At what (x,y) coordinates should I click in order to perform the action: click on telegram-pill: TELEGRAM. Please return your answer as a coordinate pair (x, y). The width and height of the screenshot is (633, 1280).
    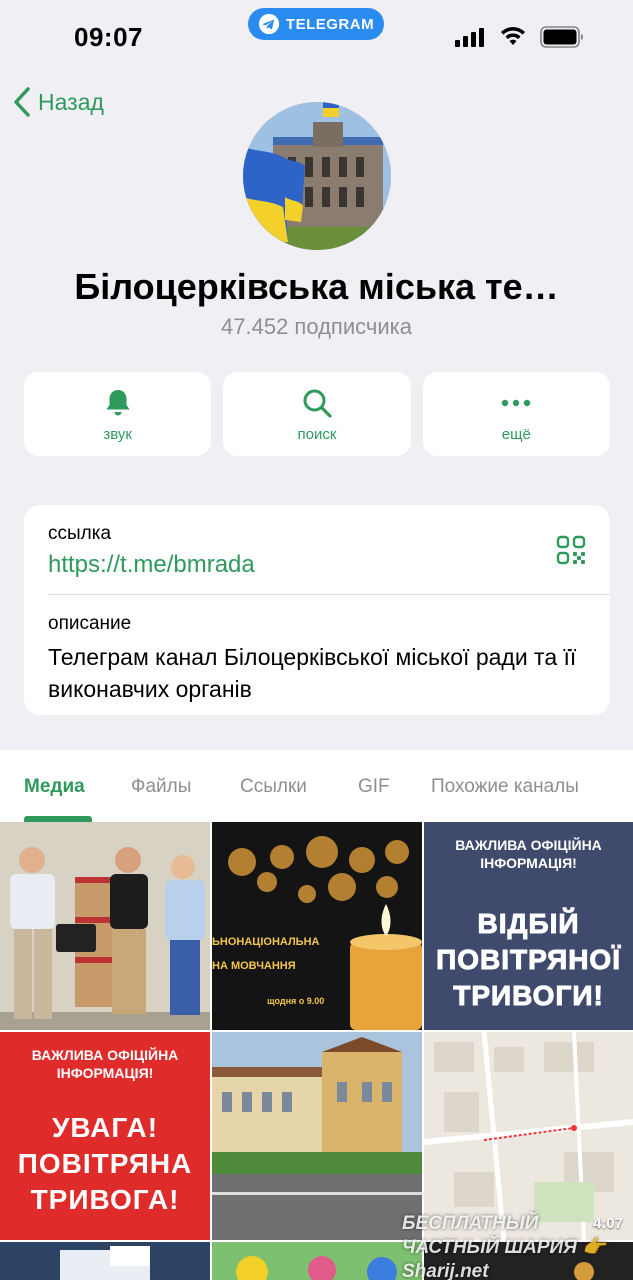
    Looking at the image, I should click on (316, 24).